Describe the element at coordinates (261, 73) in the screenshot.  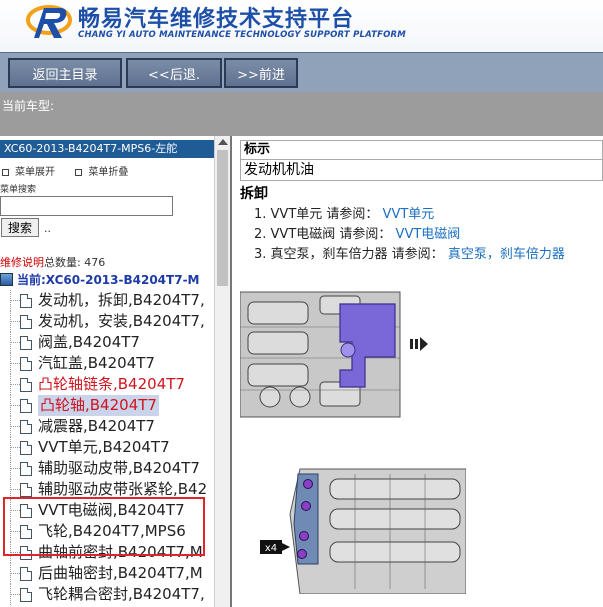
I see `forward-button: >>前进` at that location.